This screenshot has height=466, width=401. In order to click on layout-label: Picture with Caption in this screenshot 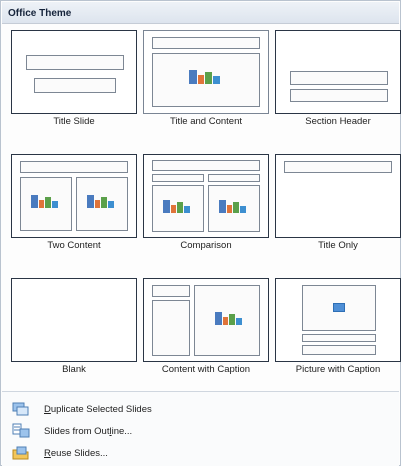, I will do `click(338, 369)`.